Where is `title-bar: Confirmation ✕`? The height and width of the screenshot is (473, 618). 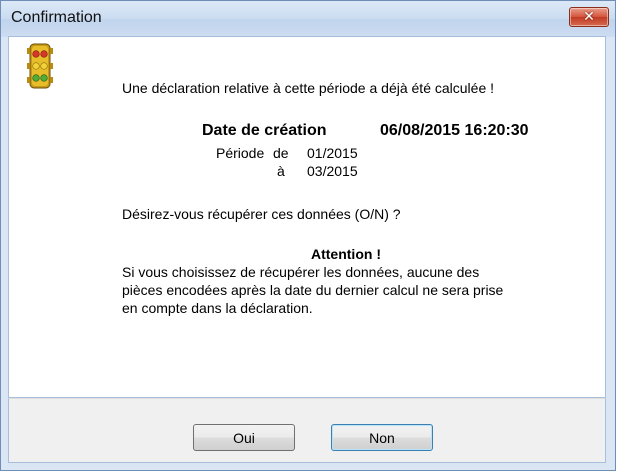
title-bar: Confirmation ✕ is located at coordinates (308, 19).